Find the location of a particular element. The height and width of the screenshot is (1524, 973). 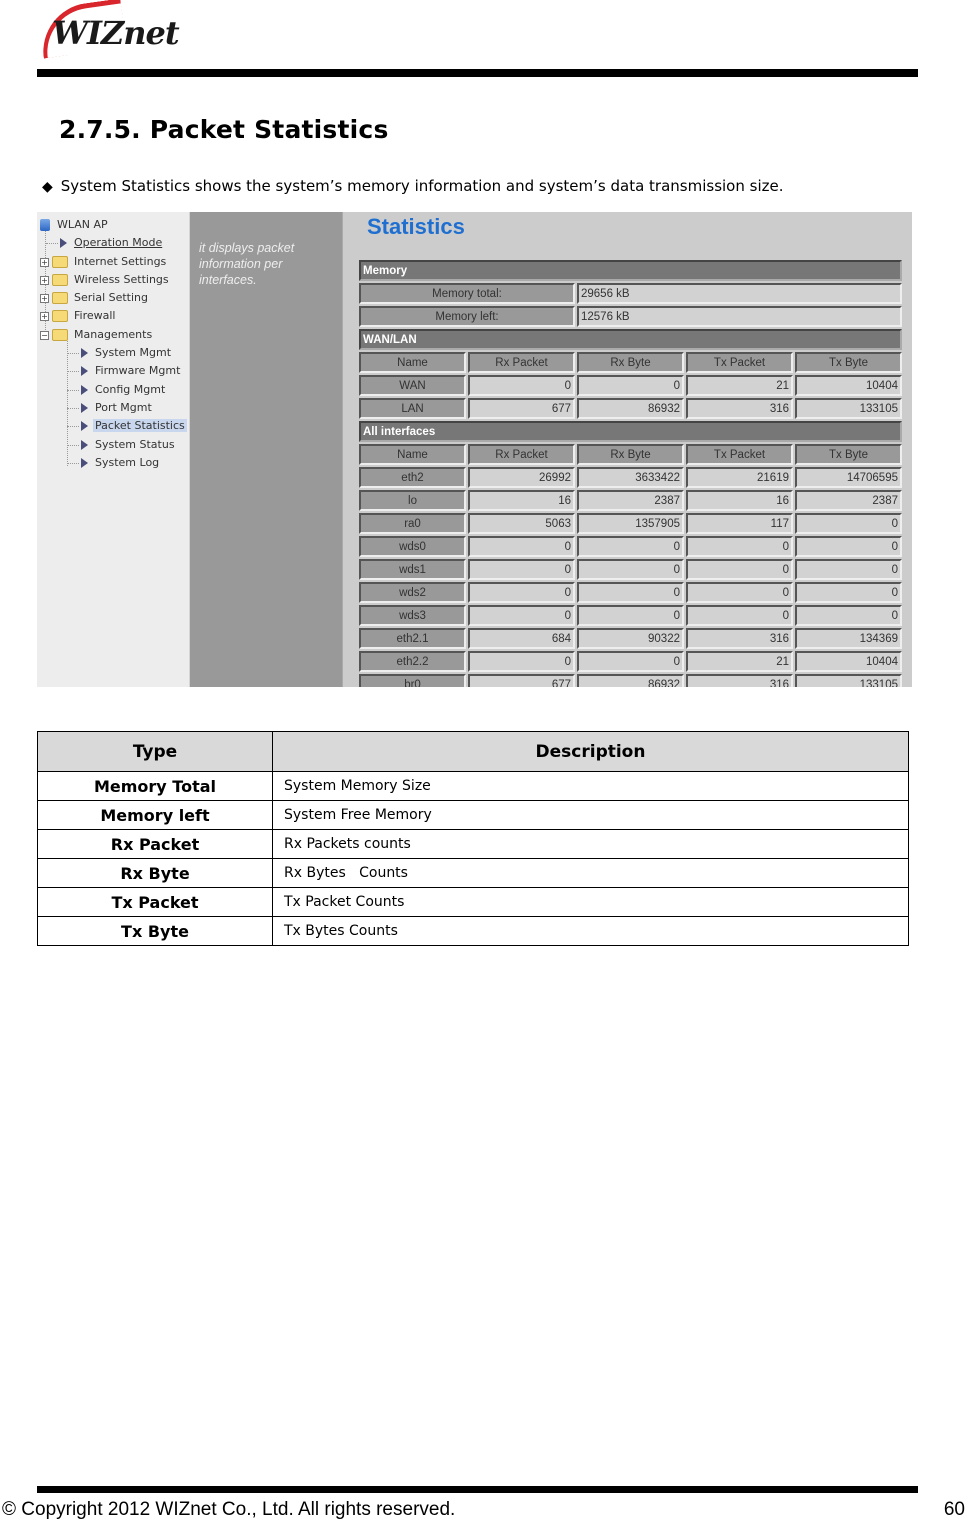

tree-item-system-log: System Log is located at coordinates (114, 462).